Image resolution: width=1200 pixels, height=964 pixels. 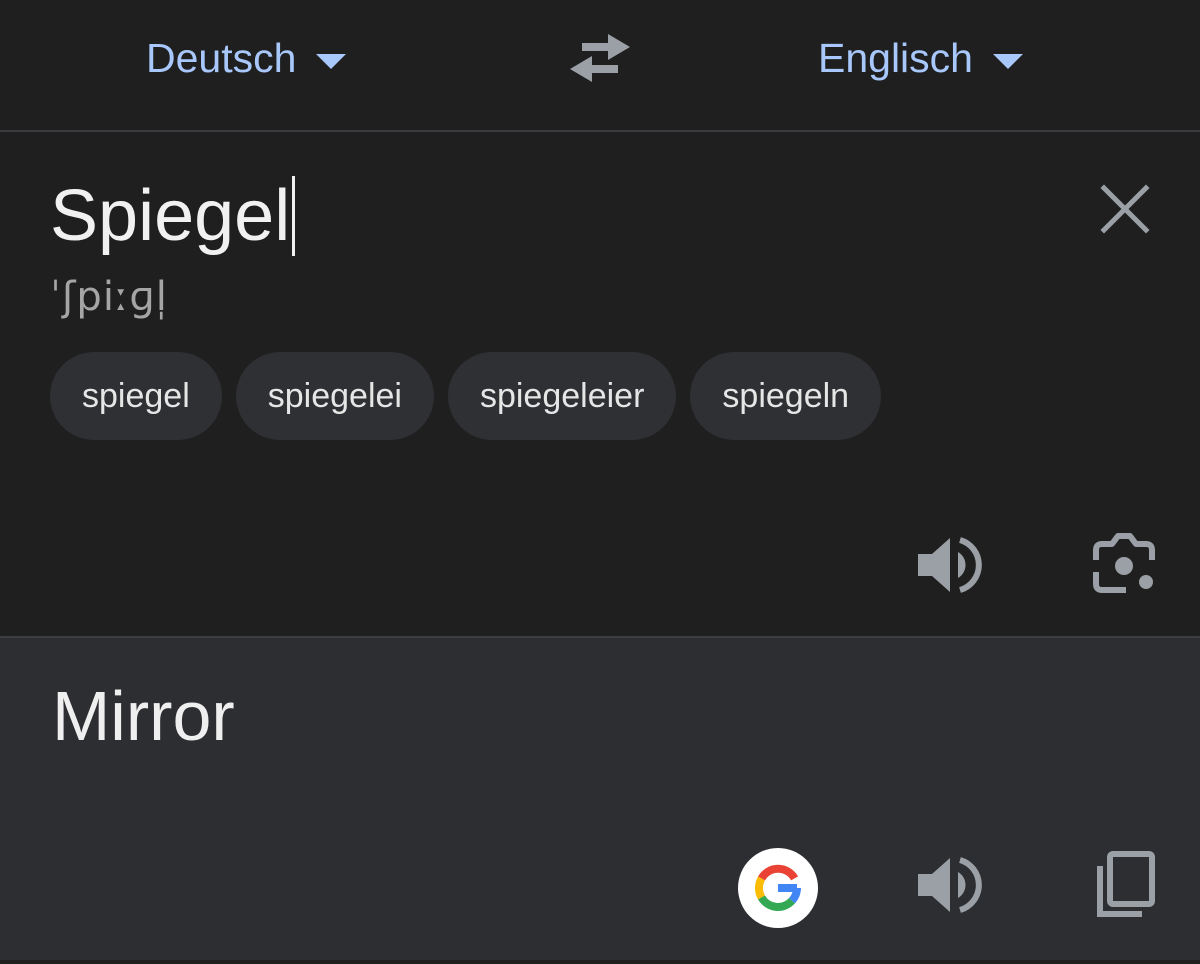 I want to click on source-text-input: Spiegel, so click(x=173, y=216).